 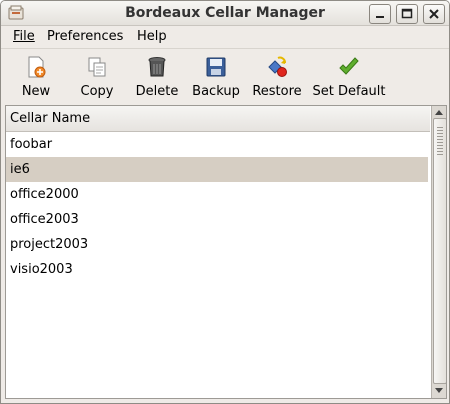 What do you see at coordinates (349, 91) in the screenshot?
I see `set-default-label: Set Default` at bounding box center [349, 91].